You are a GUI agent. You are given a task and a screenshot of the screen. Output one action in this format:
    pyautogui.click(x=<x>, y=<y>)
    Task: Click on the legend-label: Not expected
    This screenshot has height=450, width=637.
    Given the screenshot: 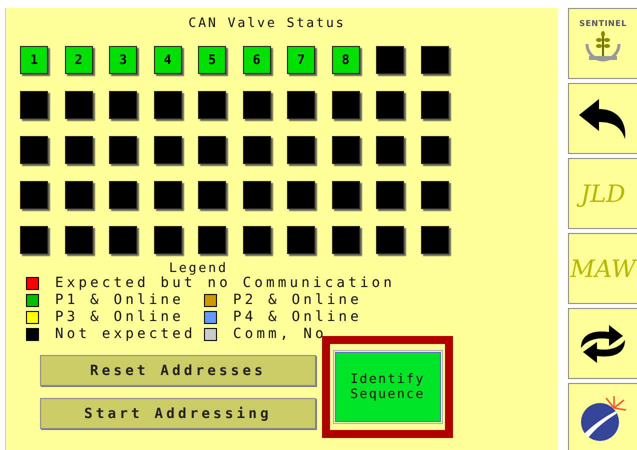 What is the action you would take?
    pyautogui.click(x=125, y=334)
    